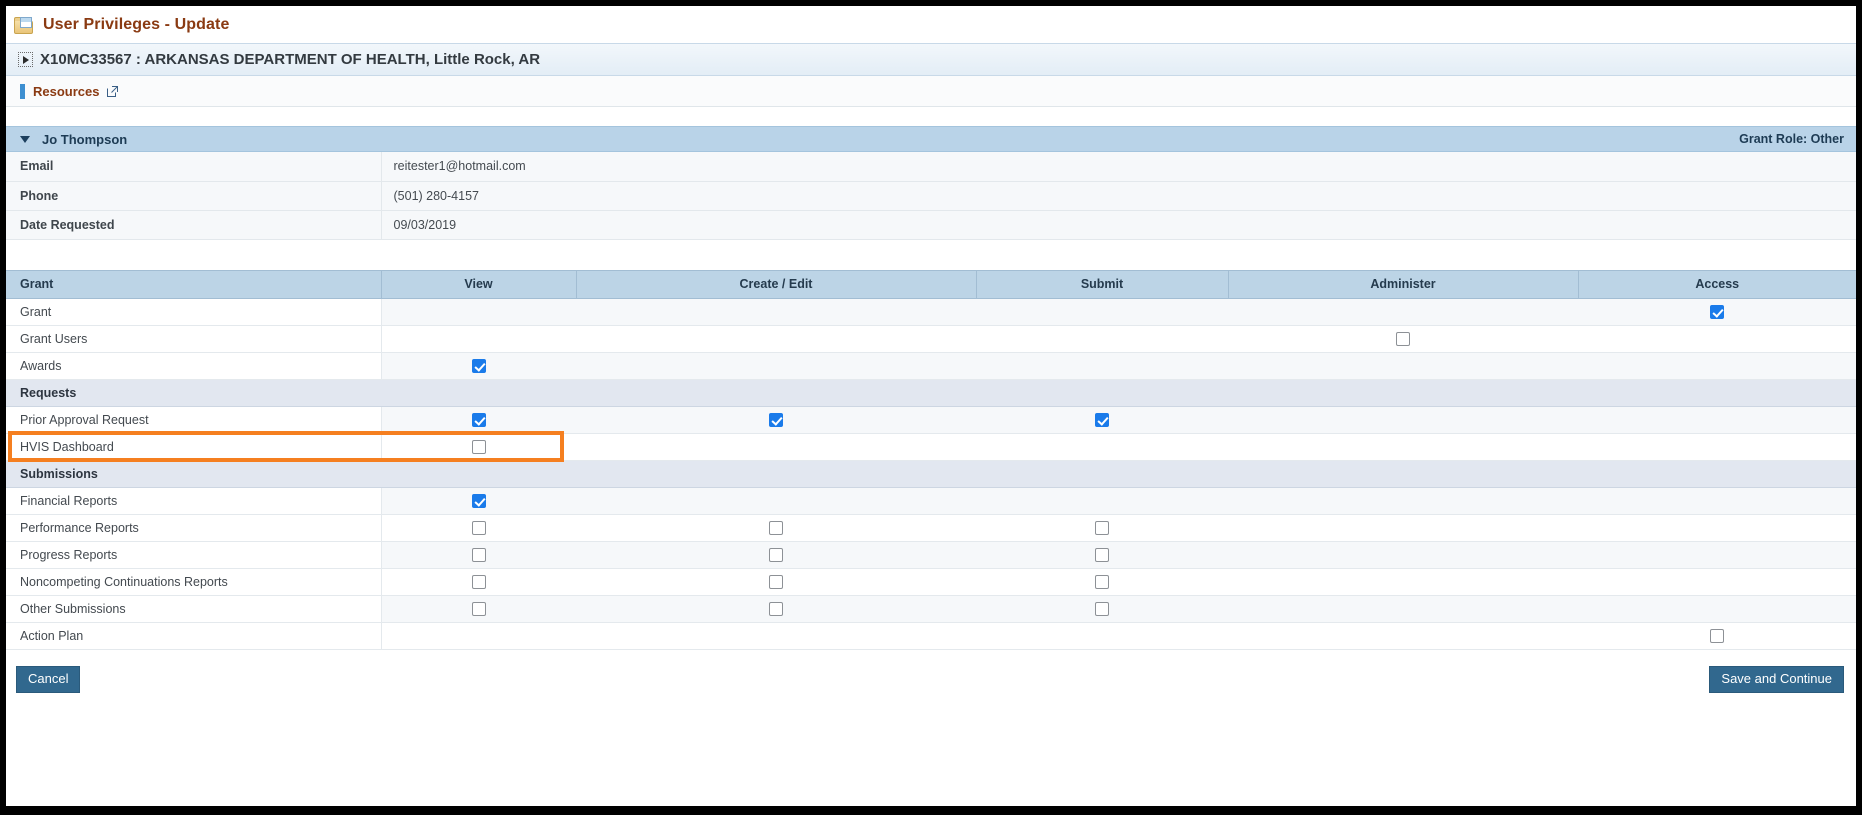 Image resolution: width=1862 pixels, height=815 pixels. What do you see at coordinates (1776, 679) in the screenshot?
I see `save-and-continue-button: Save and Continue` at bounding box center [1776, 679].